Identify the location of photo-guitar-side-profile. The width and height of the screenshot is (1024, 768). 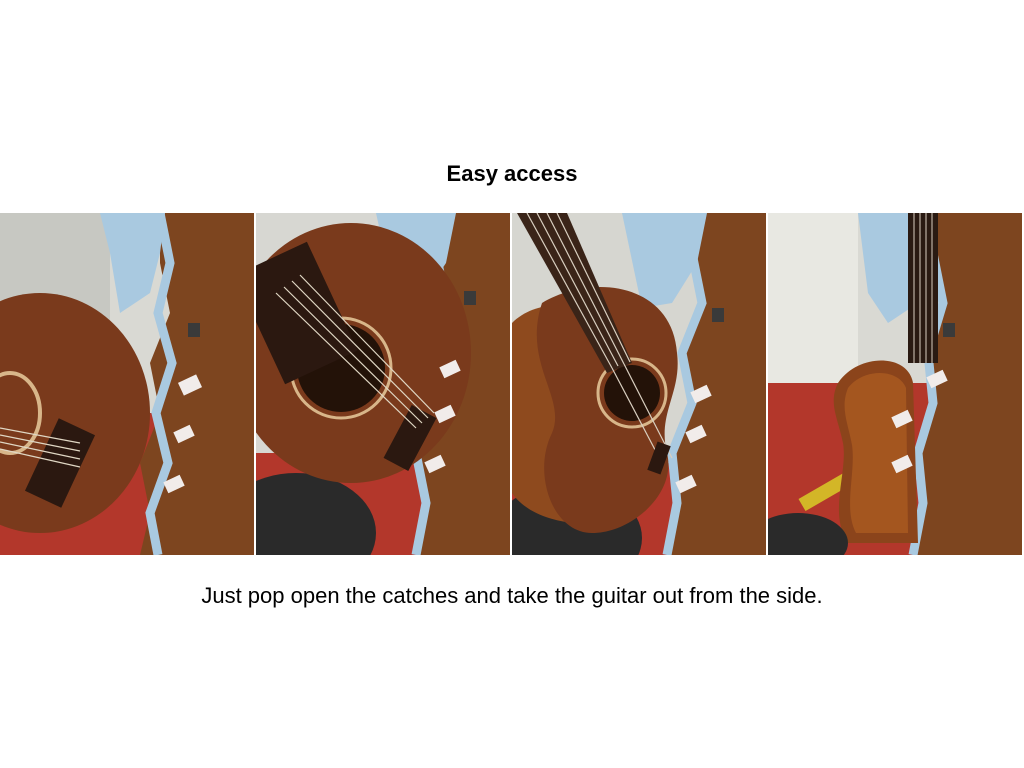
(895, 384).